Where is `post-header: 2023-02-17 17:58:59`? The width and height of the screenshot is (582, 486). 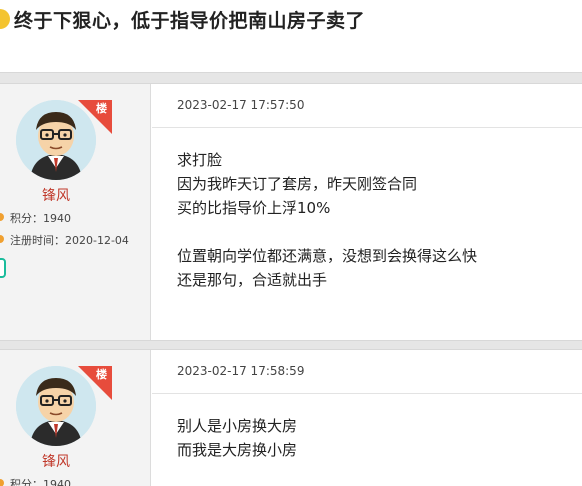
post-header: 2023-02-17 17:58:59 is located at coordinates (367, 372).